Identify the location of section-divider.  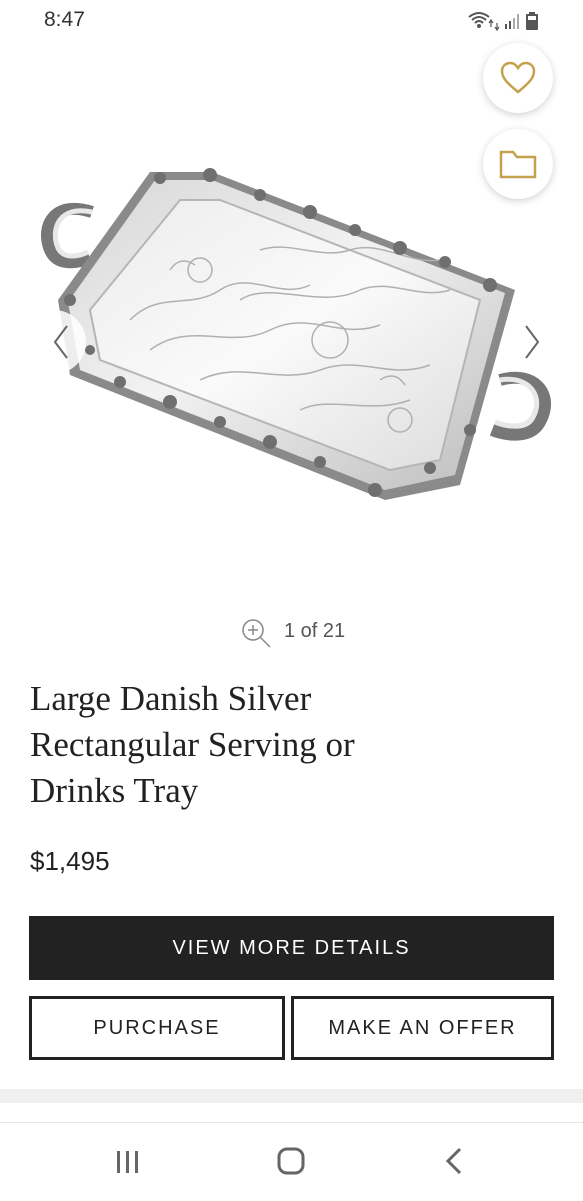
(291, 1096).